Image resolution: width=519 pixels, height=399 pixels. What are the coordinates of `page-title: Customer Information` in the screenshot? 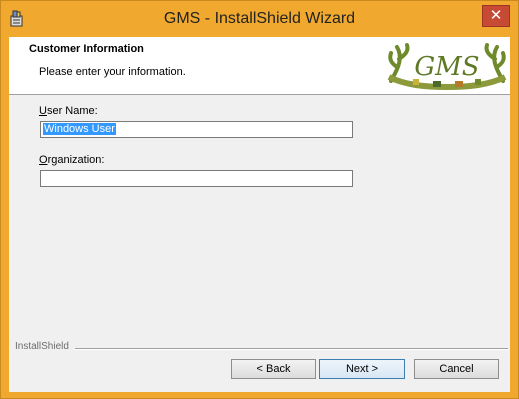 It's located at (86, 49).